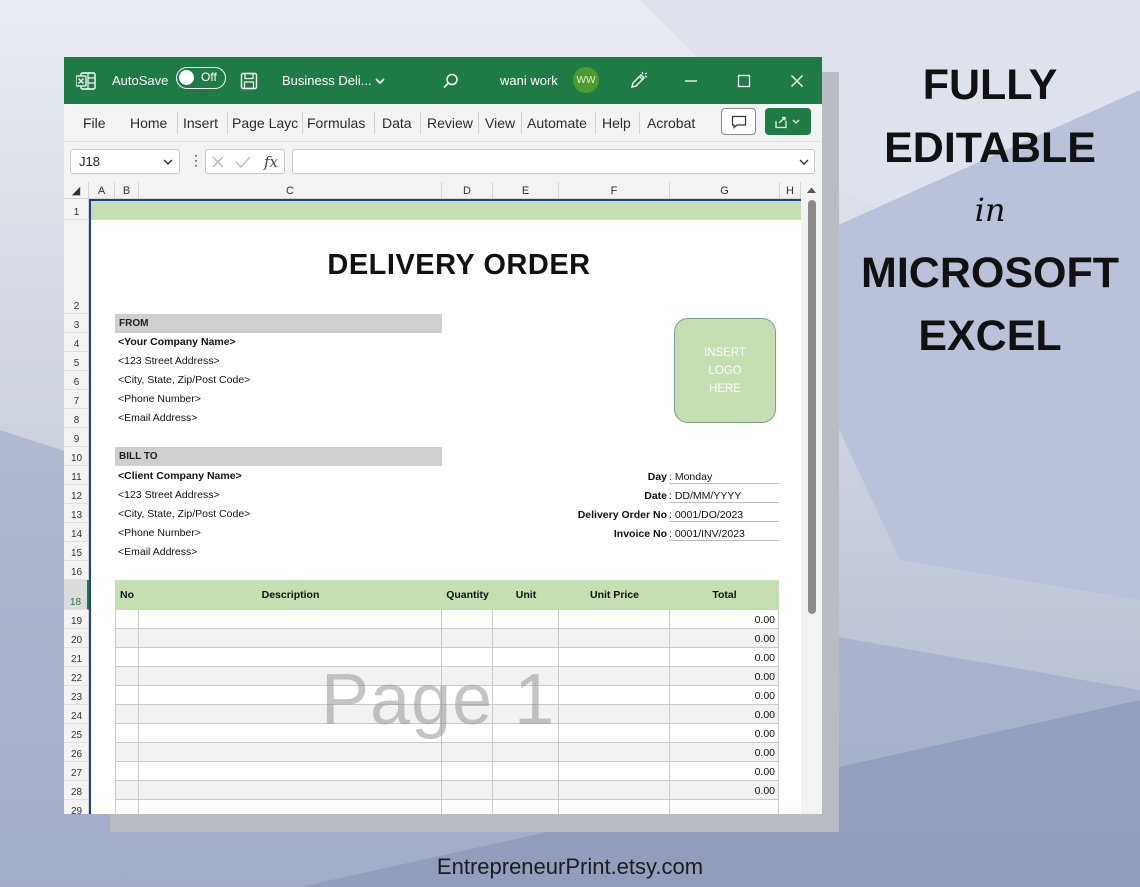 This screenshot has width=1140, height=887. I want to click on search-icon, so click(451, 80).